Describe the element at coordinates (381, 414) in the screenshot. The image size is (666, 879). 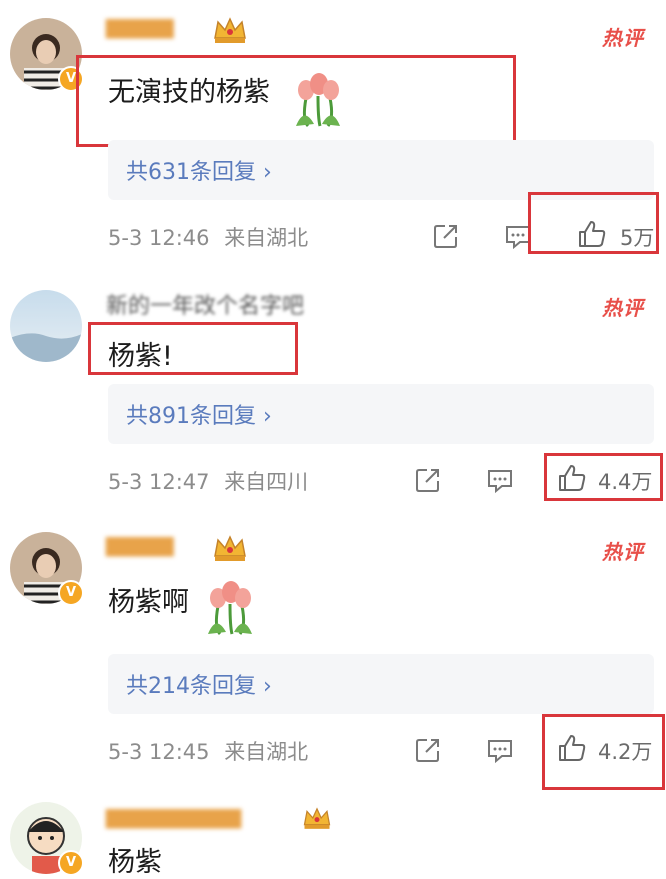
I see `replies-link: 共891条回复 ›` at that location.